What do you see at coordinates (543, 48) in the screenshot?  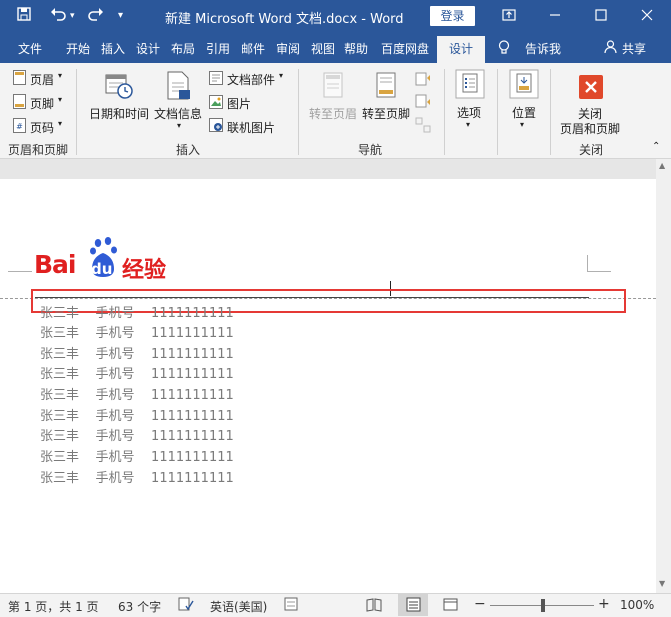 I see `tell-me-search: 告诉我` at bounding box center [543, 48].